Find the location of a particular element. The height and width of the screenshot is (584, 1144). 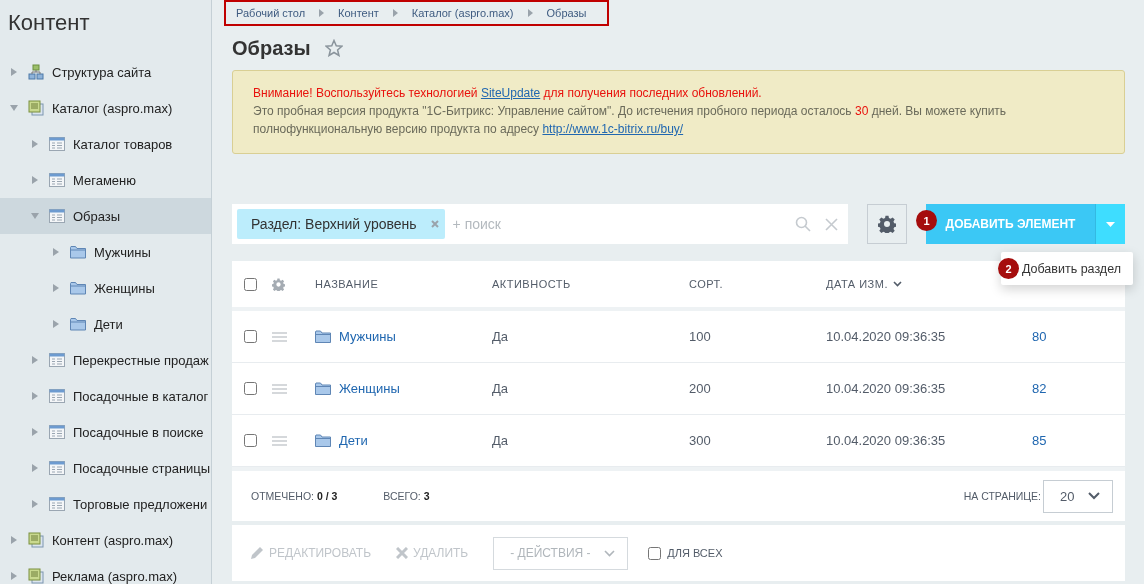

tree-item: Реклама (aspro.max) is located at coordinates (105, 571).